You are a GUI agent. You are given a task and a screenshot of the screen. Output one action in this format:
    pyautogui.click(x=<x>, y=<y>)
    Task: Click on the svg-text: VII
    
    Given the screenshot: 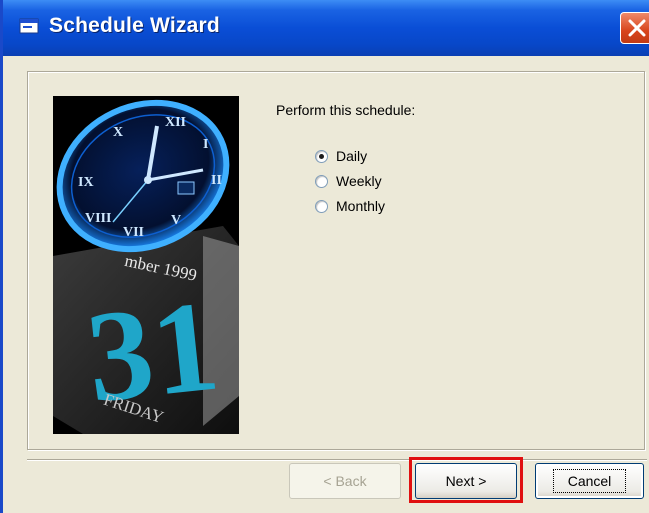 What is the action you would take?
    pyautogui.click(x=133, y=232)
    